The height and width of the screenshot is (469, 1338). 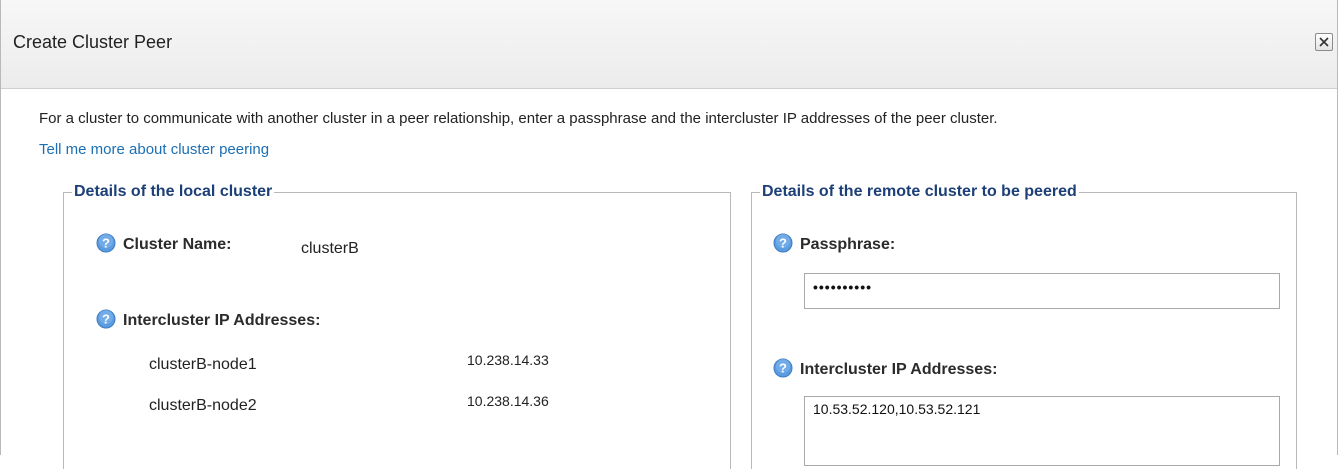 I want to click on local-intercluster-ip-label: Intercluster IP Addresses:, so click(x=222, y=320).